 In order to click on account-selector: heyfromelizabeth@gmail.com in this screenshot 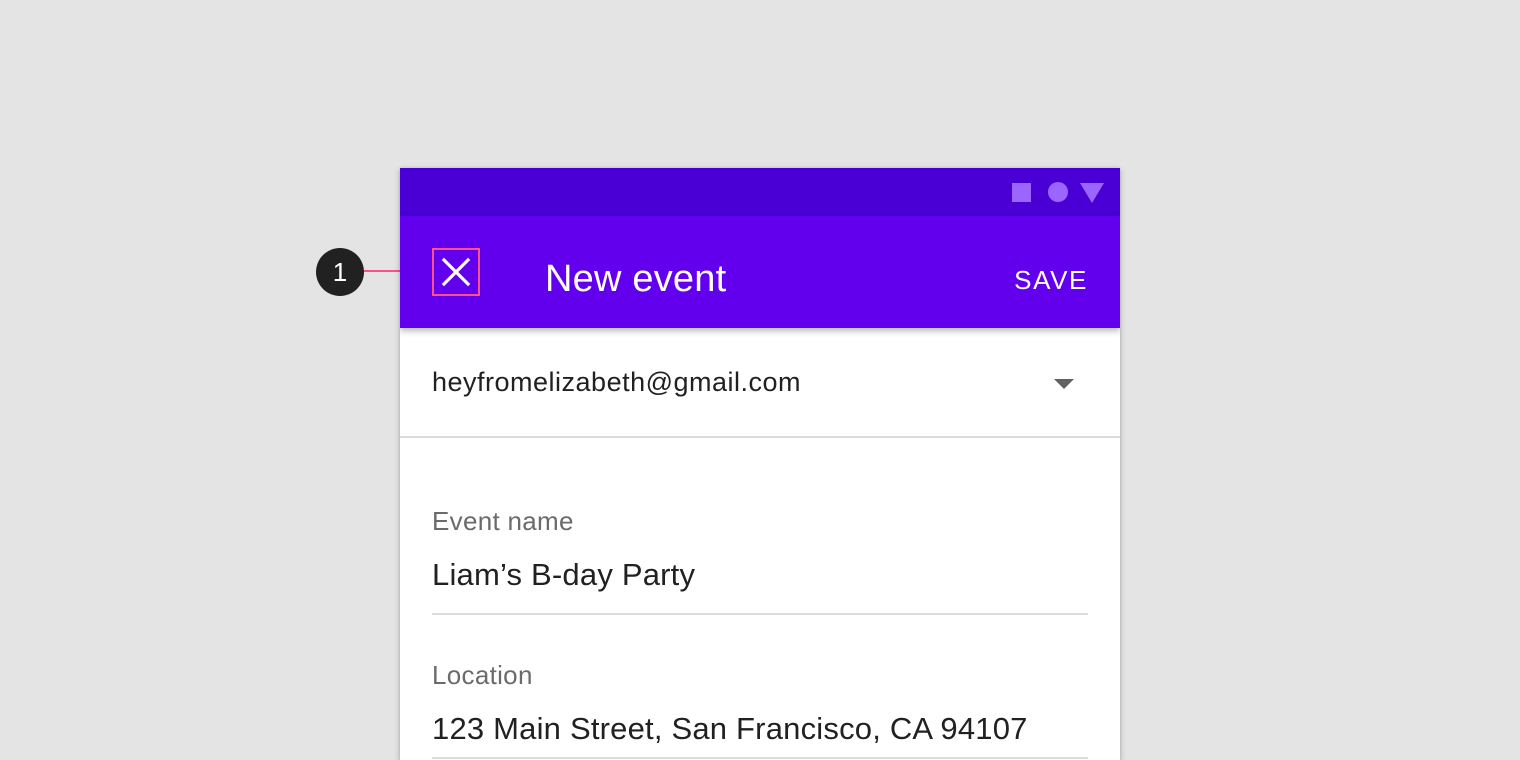, I will do `click(760, 383)`.